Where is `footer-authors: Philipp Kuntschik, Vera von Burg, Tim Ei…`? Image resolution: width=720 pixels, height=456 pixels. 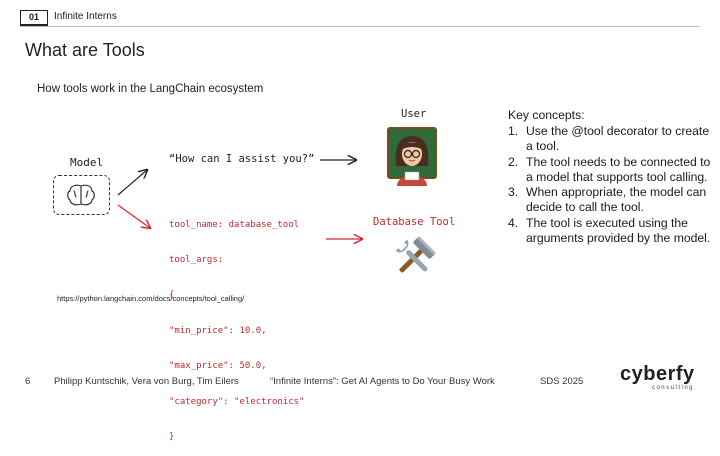 footer-authors: Philipp Kuntschik, Vera von Burg, Tim Ei… is located at coordinates (146, 381).